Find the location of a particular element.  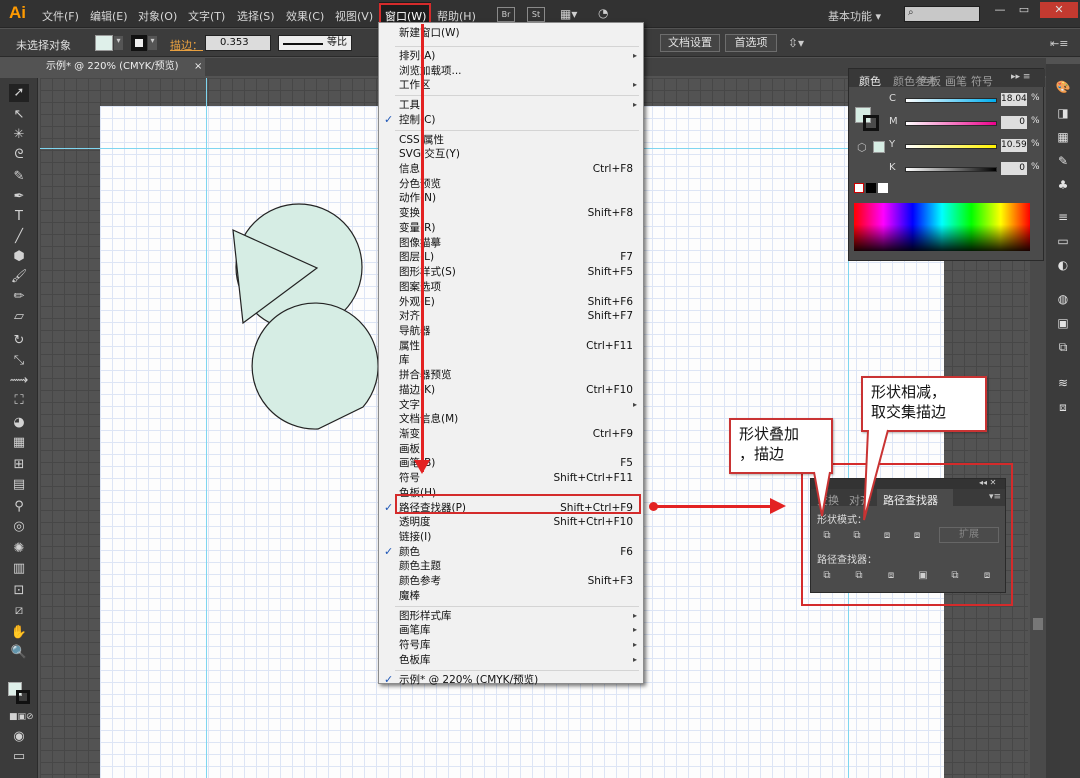

control-bar-menu-icon: ⇤≡ is located at coordinates (1059, 43).